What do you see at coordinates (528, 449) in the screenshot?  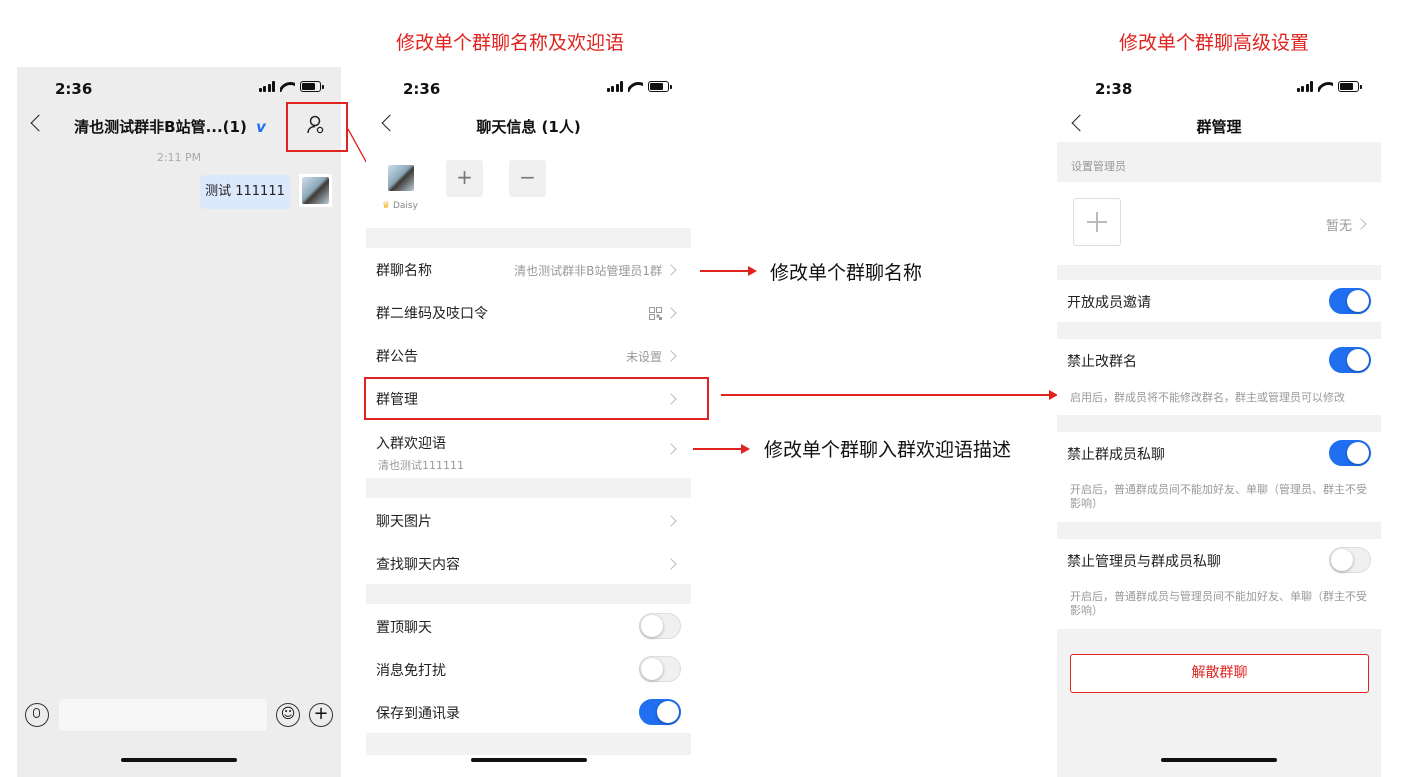 I see `row-welcome: 入群欢迎语 清也测试111111` at bounding box center [528, 449].